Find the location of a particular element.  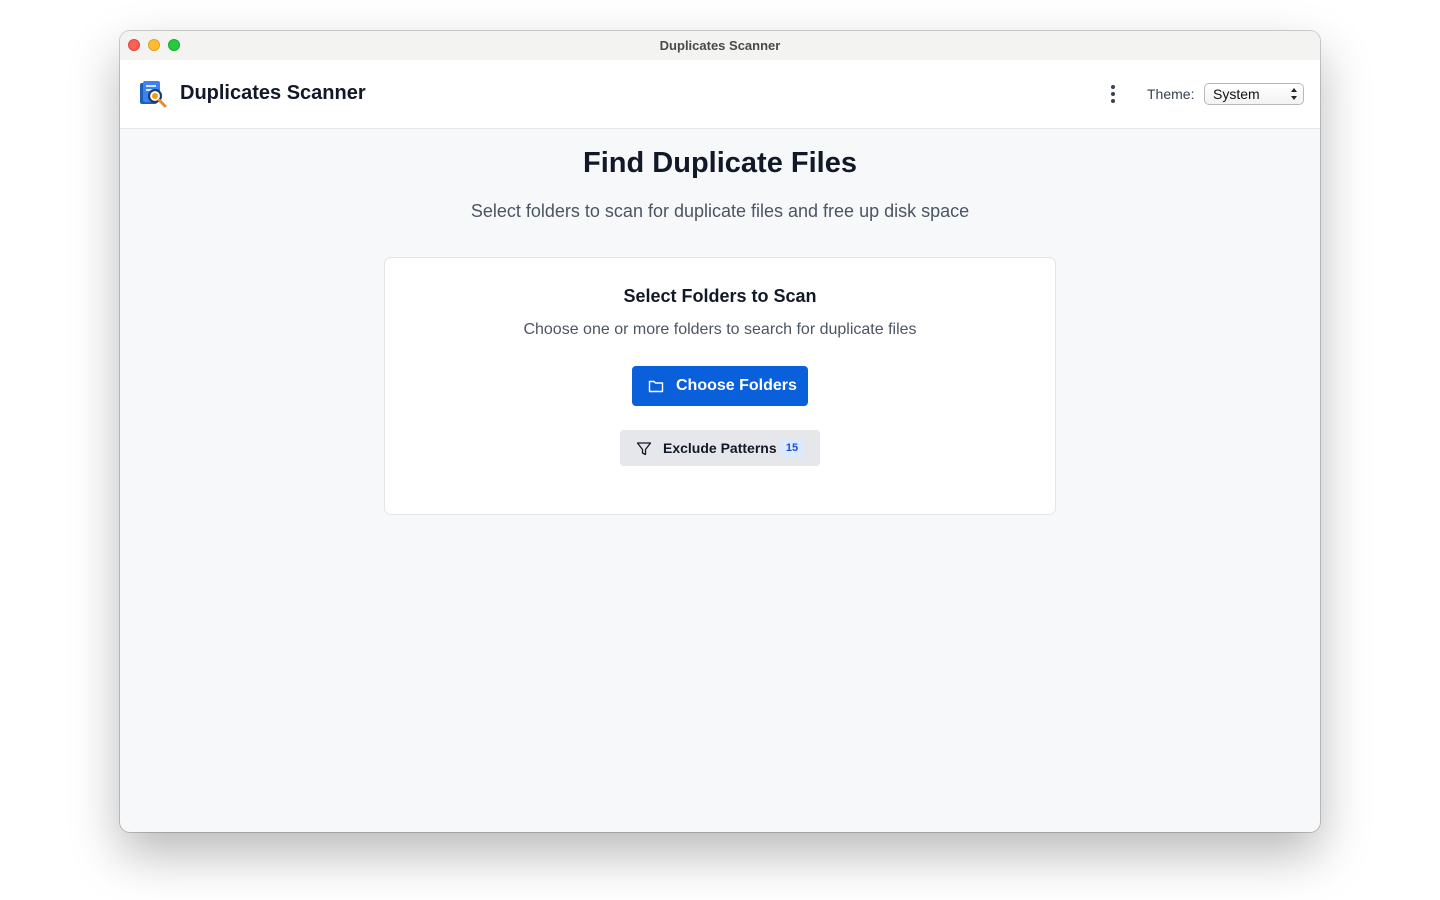

choose-folders-label: Choose Folders is located at coordinates (736, 385).